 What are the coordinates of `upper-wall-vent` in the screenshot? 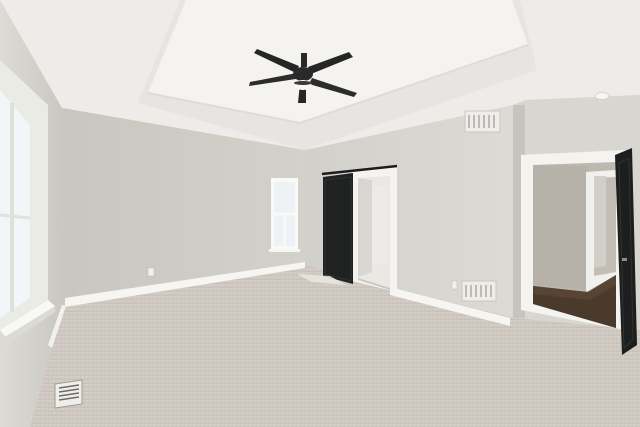 It's located at (482, 121).